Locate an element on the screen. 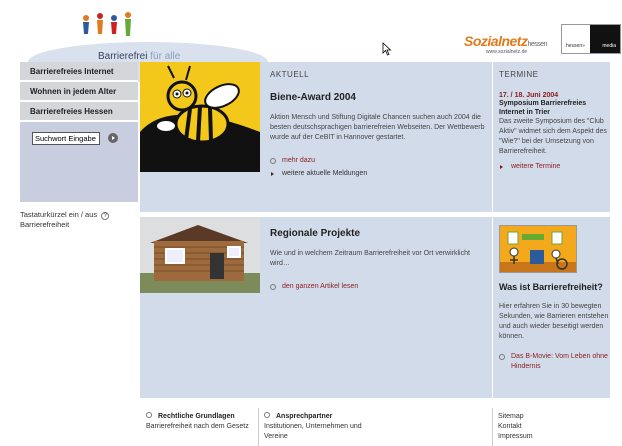 The height and width of the screenshot is (446, 622). sozialnetz-url: www.sozialnetz.de is located at coordinates (507, 52).